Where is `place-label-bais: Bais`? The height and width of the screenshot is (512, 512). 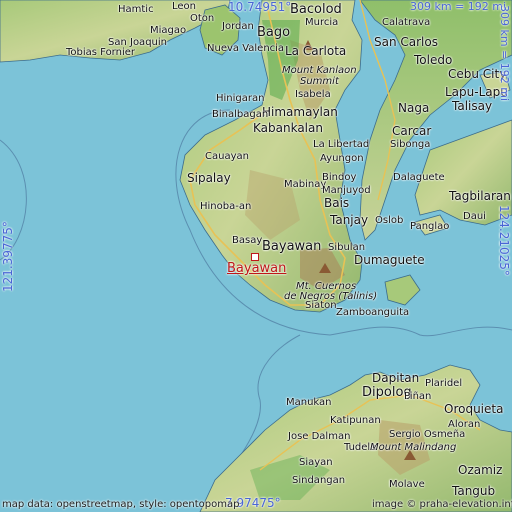
place-label-bais: Bais is located at coordinates (337, 203).